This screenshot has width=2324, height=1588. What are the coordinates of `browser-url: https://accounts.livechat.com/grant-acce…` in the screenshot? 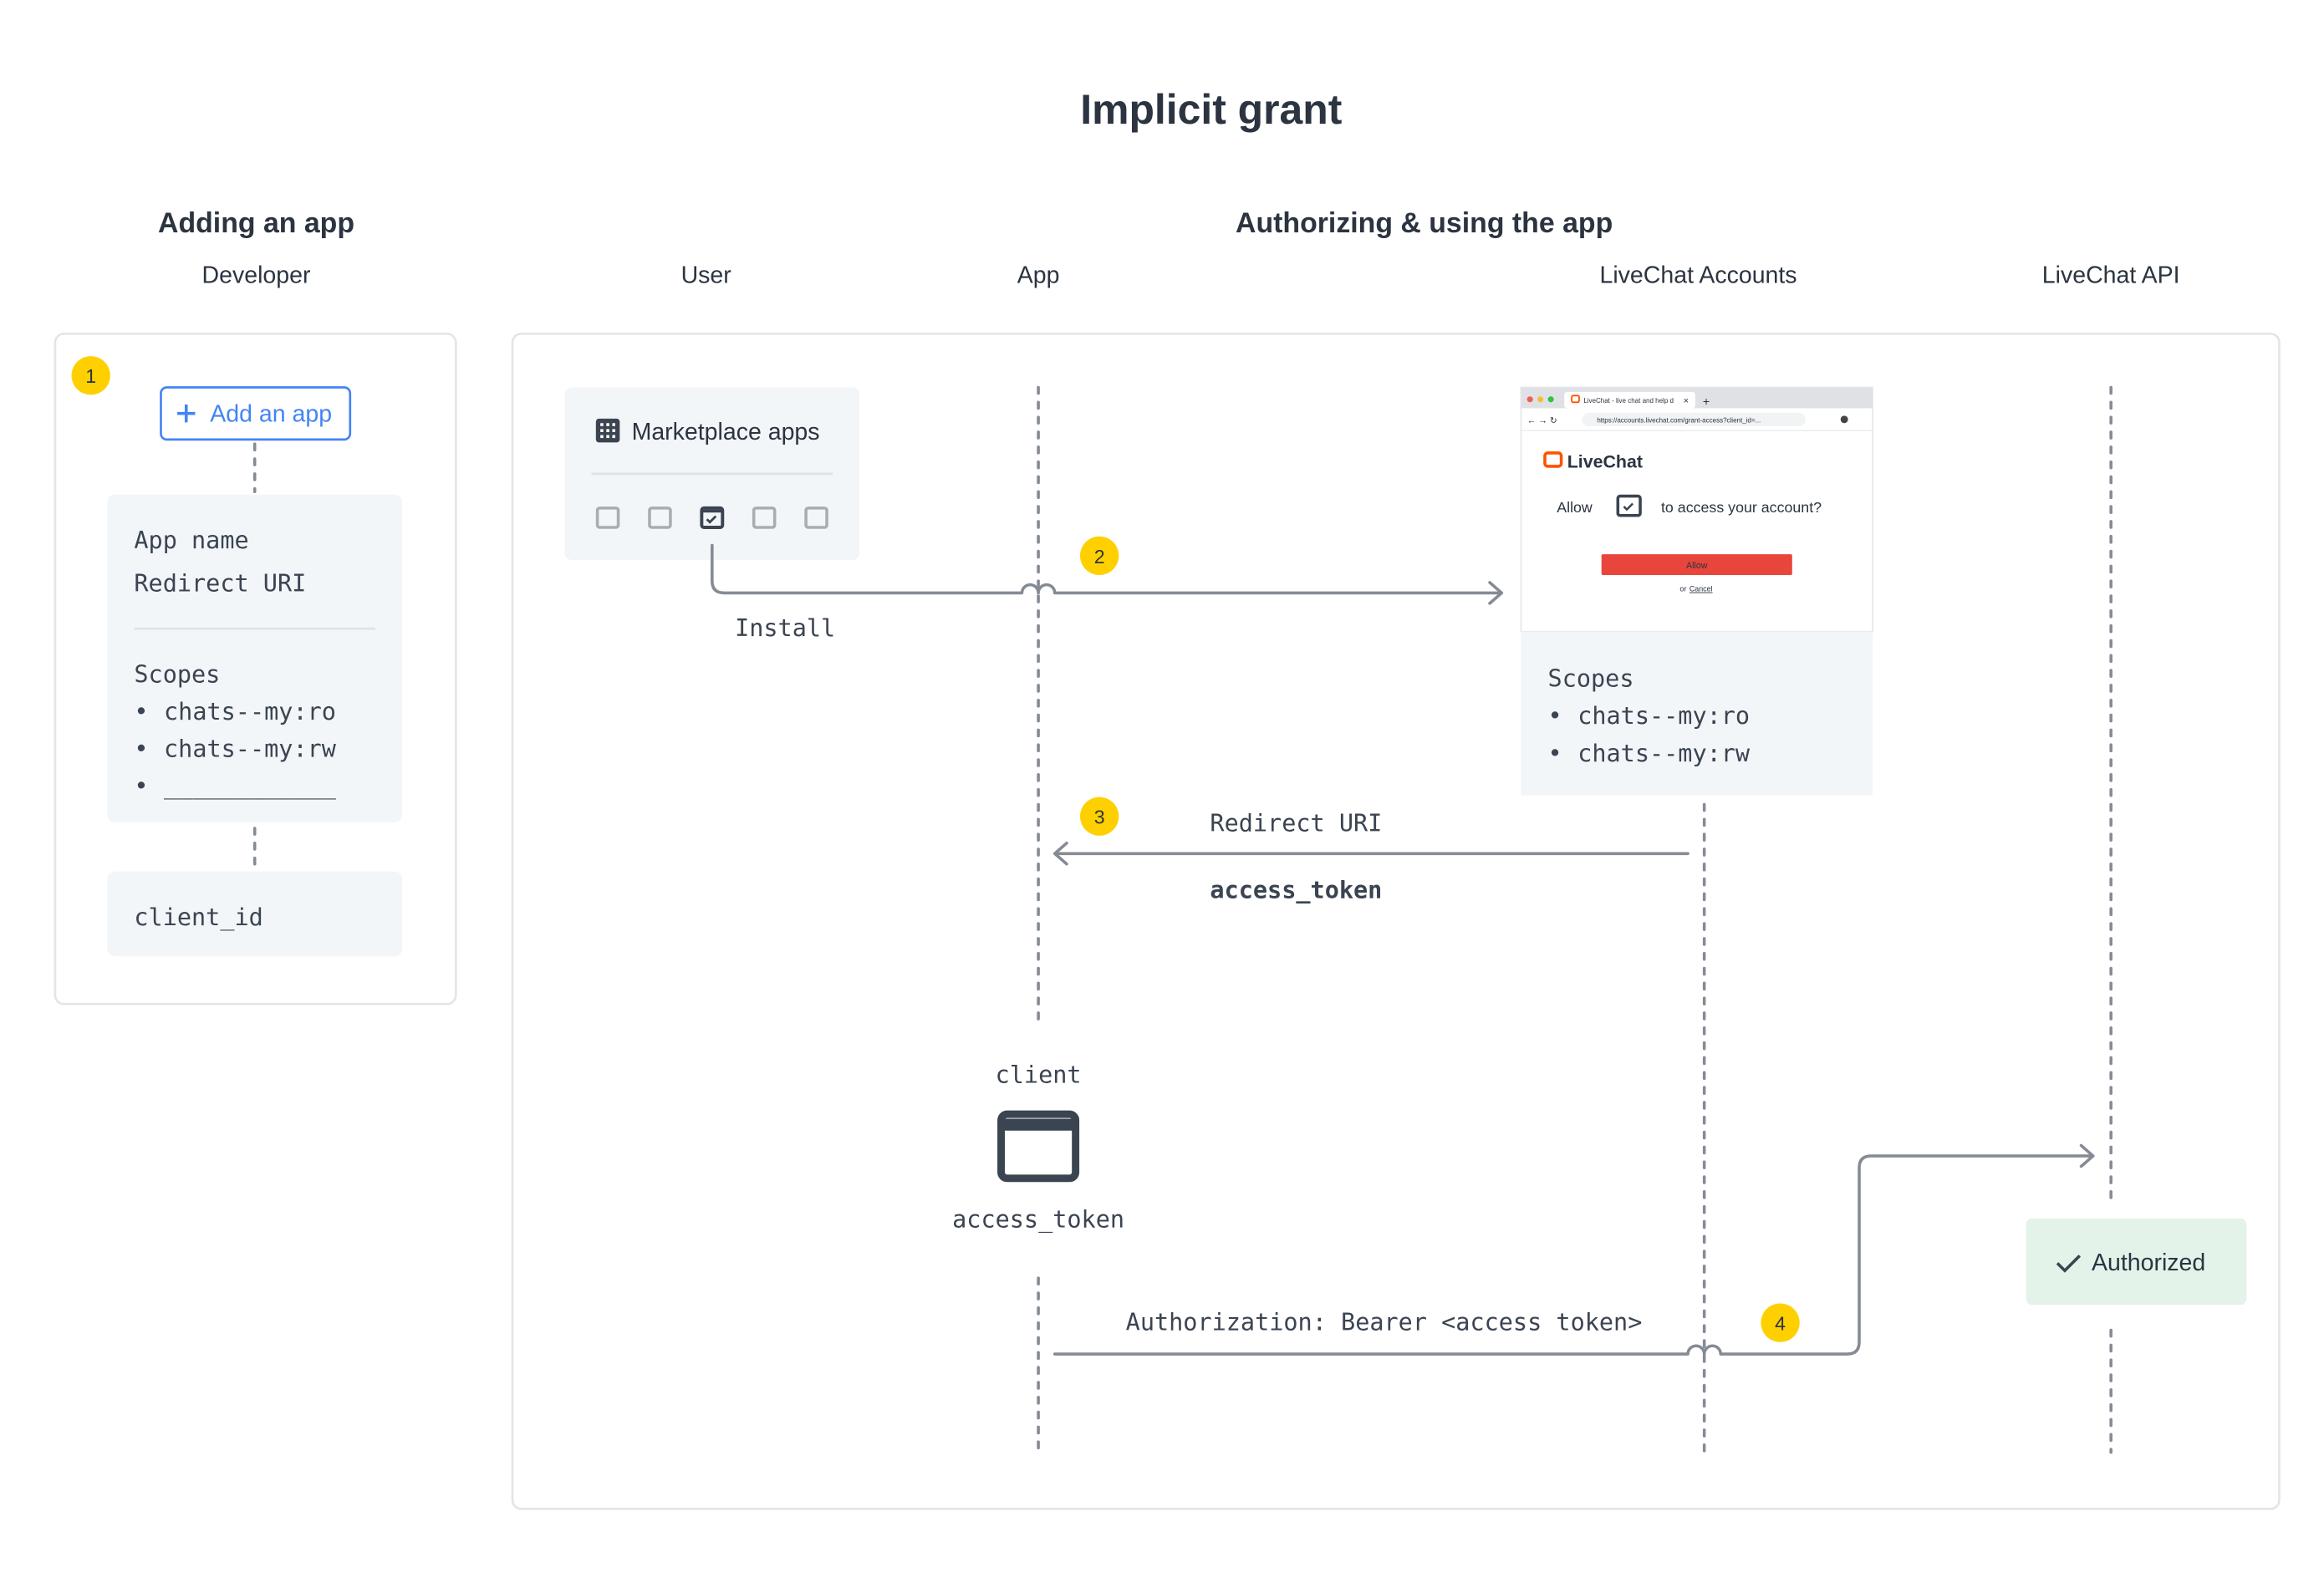 It's located at (1679, 420).